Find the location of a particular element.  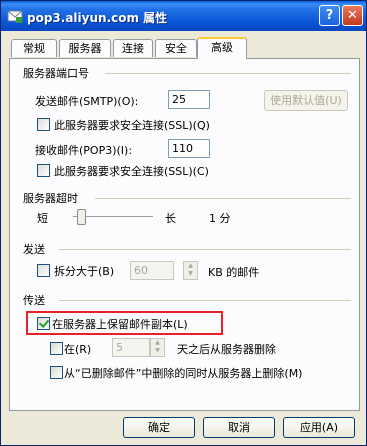

tab-strip: 常规 服务器 连接 安全 高级 is located at coordinates (185, 48).